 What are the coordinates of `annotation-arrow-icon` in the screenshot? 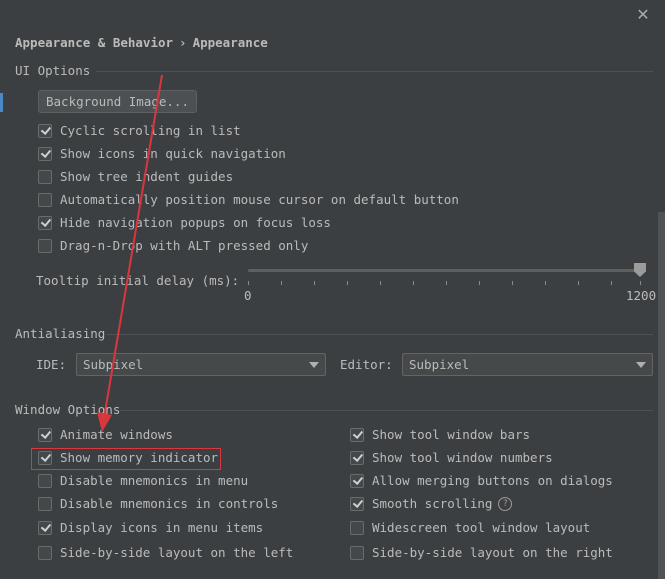 It's located at (130, 253).